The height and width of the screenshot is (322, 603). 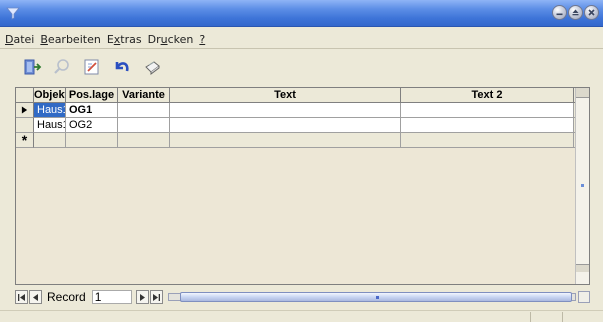 I want to click on horizontal-scrollbar, so click(x=378, y=297).